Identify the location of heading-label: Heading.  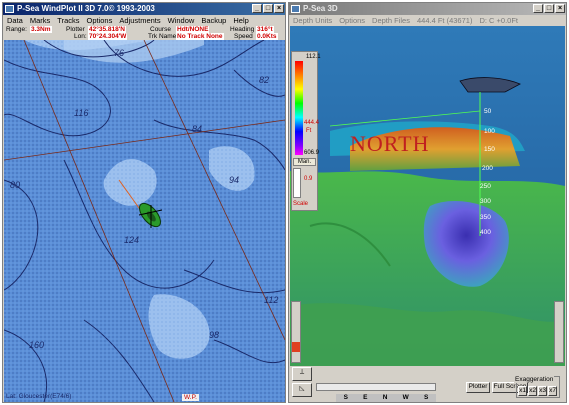
(242, 29).